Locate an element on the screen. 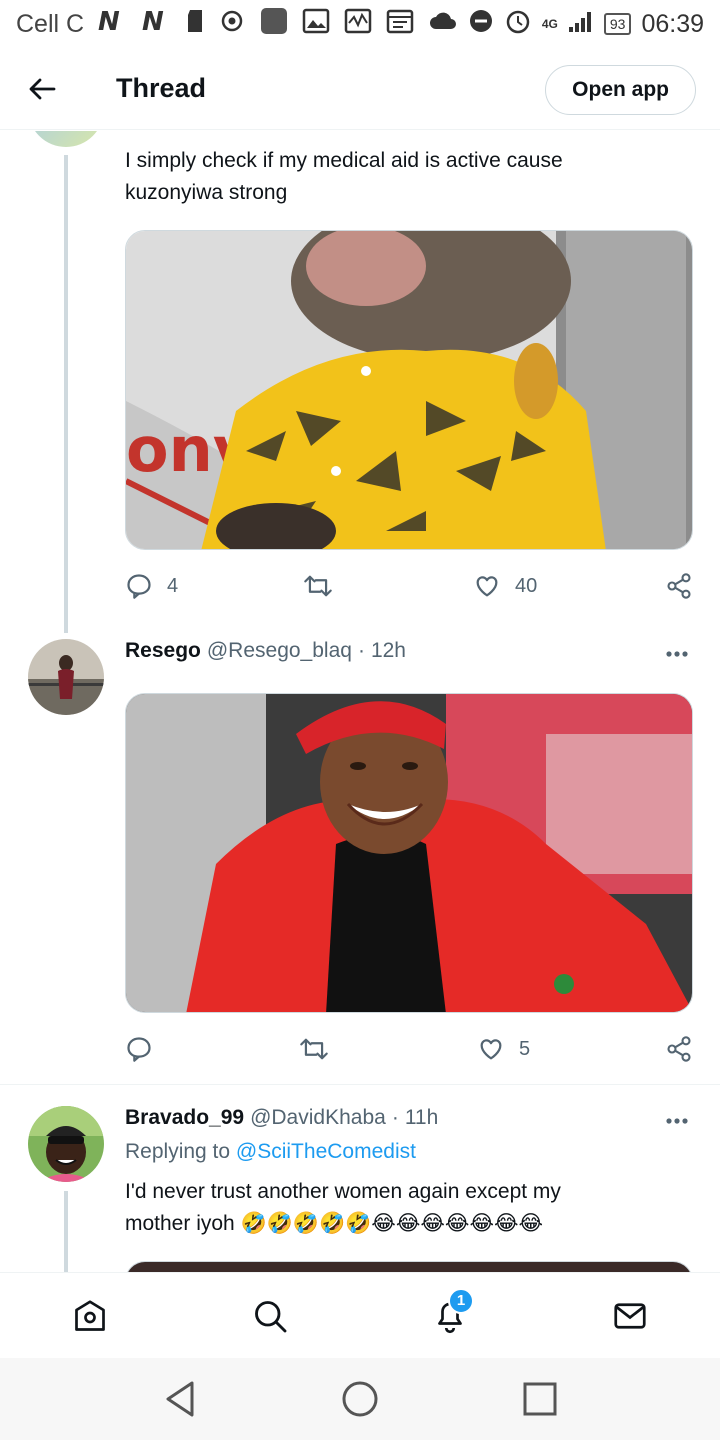 The width and height of the screenshot is (720, 1440). tweet-header: Resego @Resego_blaq · 12h is located at coordinates (265, 651).